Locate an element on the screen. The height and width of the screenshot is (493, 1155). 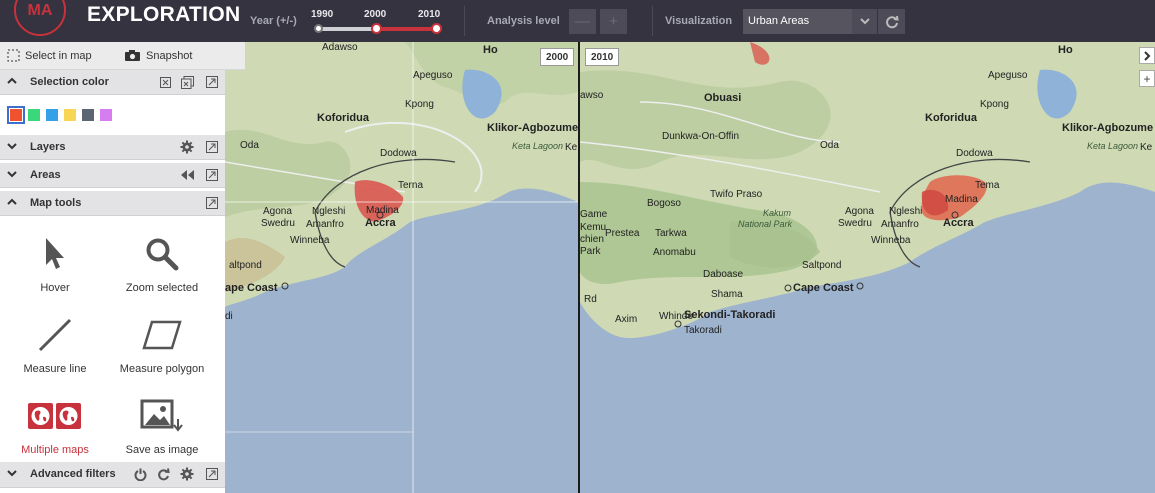
section-title: Map tools is located at coordinates (56, 203).